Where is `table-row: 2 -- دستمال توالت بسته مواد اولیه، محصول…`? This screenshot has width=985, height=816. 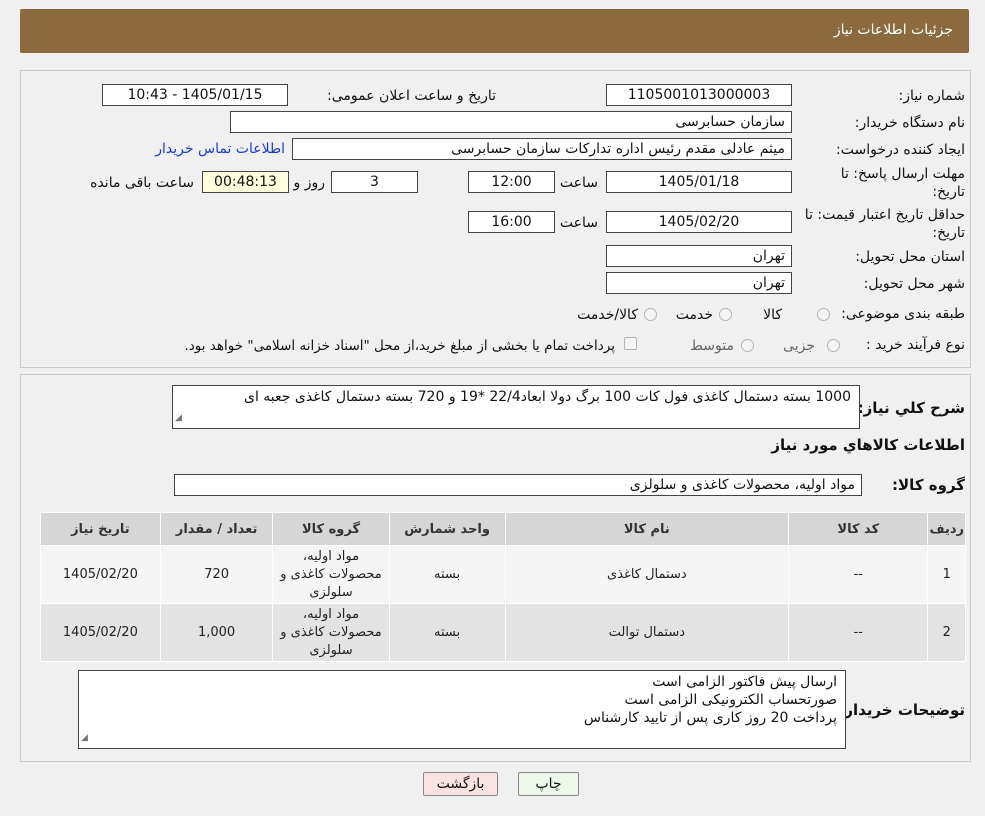
table-row: 2 -- دستمال توالت بسته مواد اولیه، محصول… is located at coordinates (503, 632).